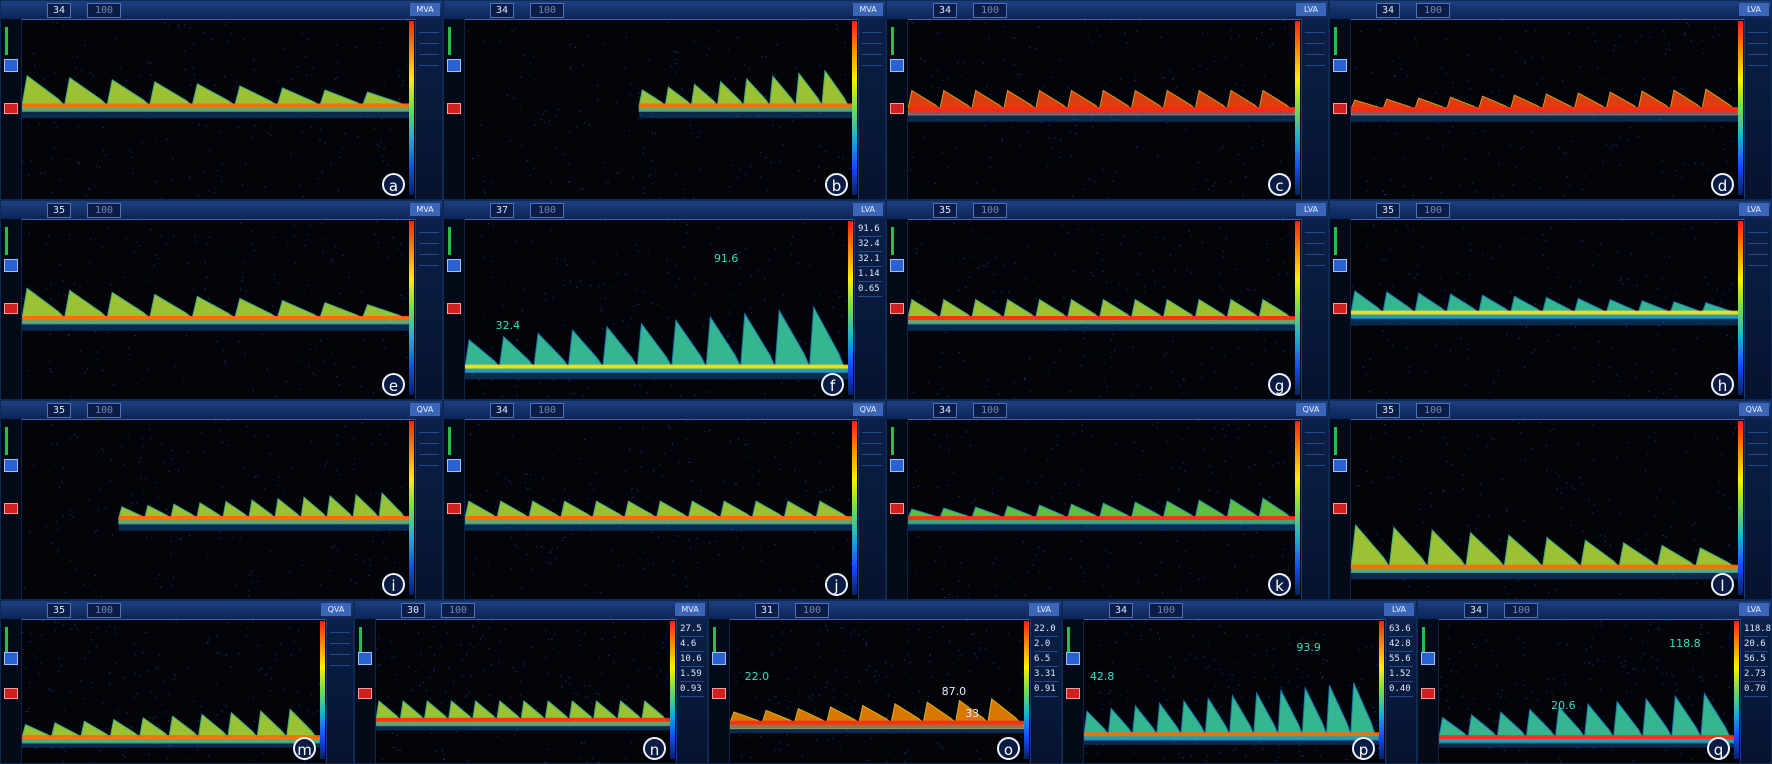  I want to click on velocity-annotation: 20.6, so click(1563, 706).